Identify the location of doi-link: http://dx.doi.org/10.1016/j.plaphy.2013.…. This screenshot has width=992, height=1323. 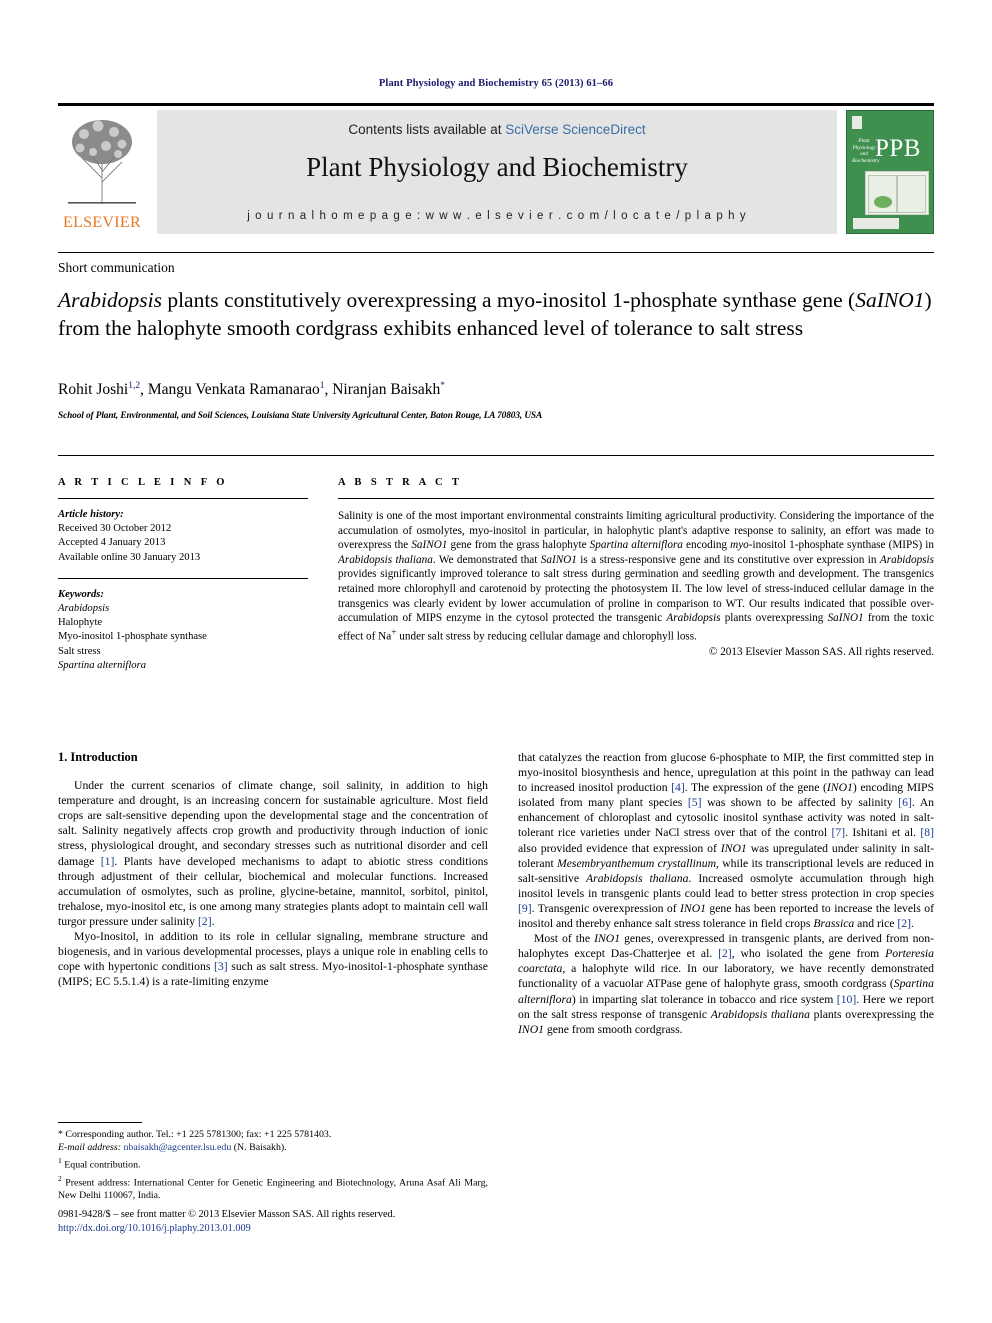
(273, 1229).